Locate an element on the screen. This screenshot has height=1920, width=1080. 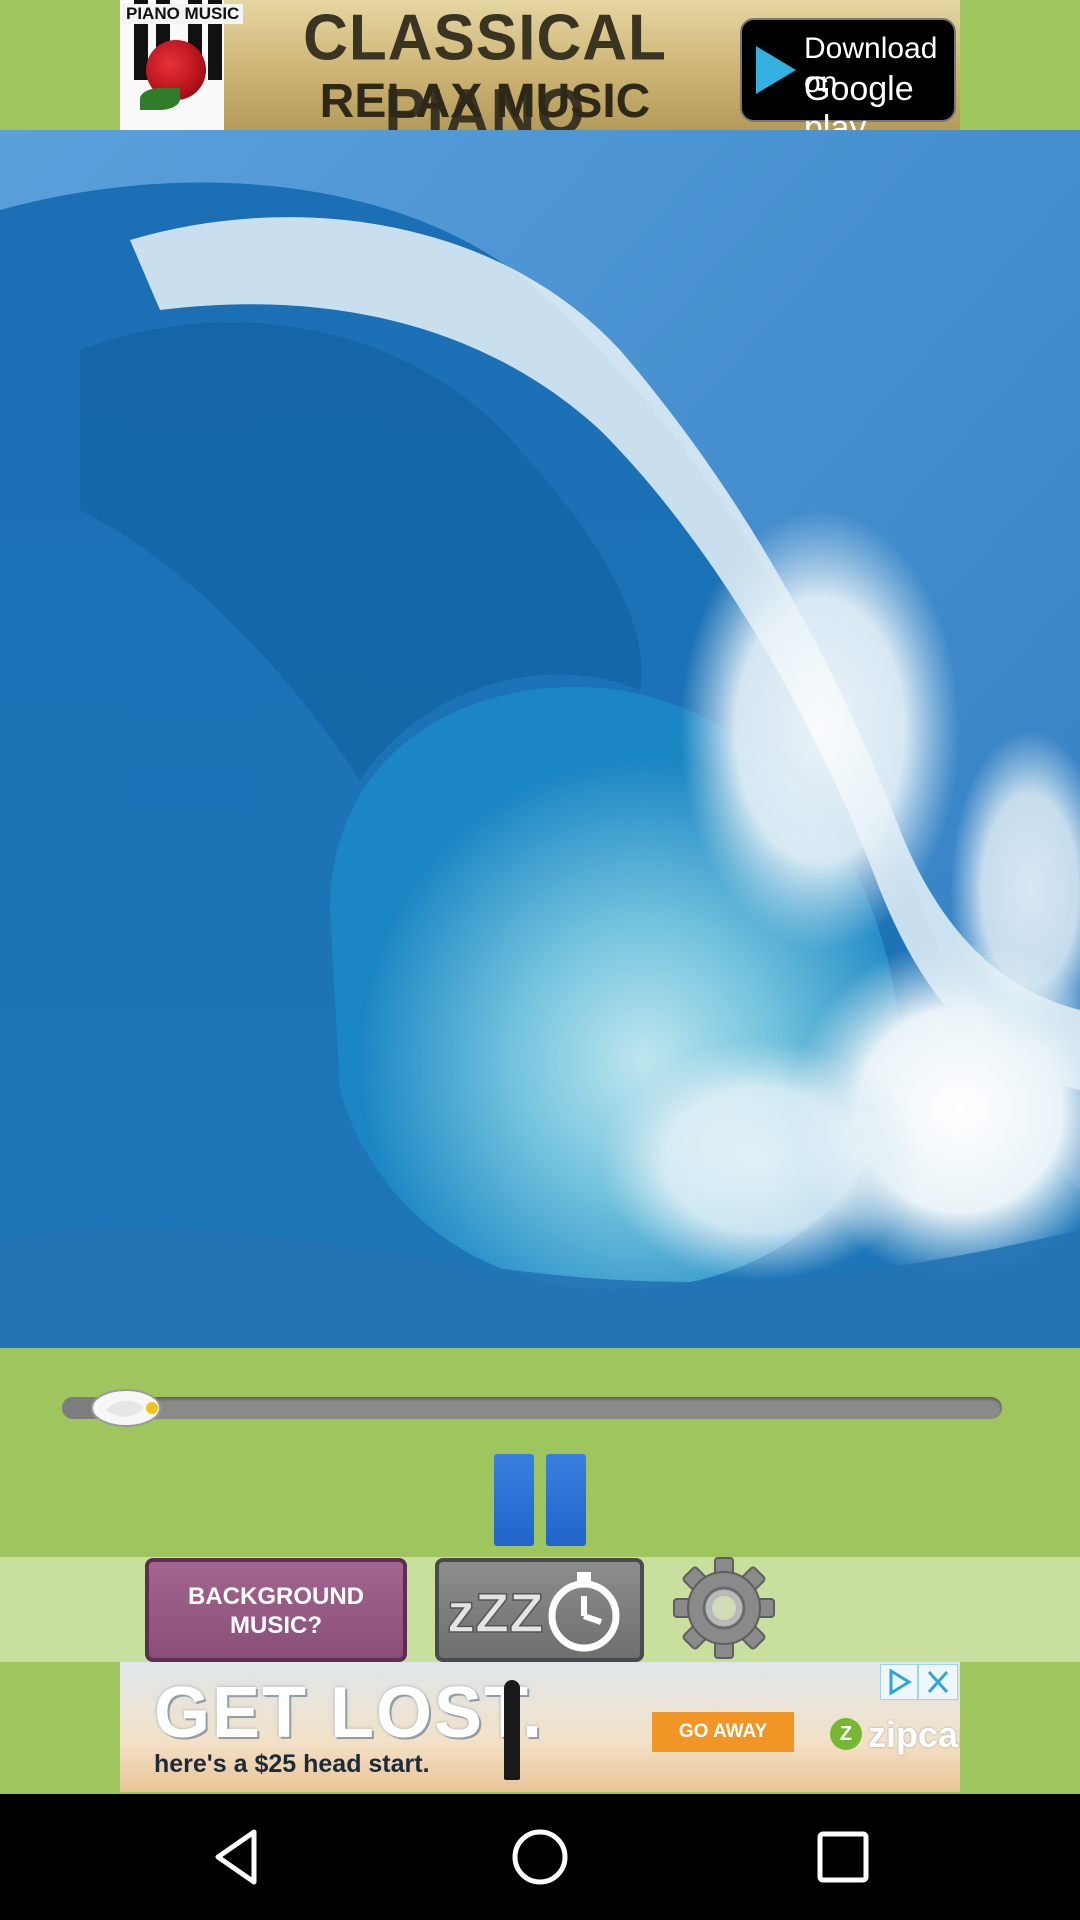
sleep-zzz-text: zZZ is located at coordinates (495, 1612).